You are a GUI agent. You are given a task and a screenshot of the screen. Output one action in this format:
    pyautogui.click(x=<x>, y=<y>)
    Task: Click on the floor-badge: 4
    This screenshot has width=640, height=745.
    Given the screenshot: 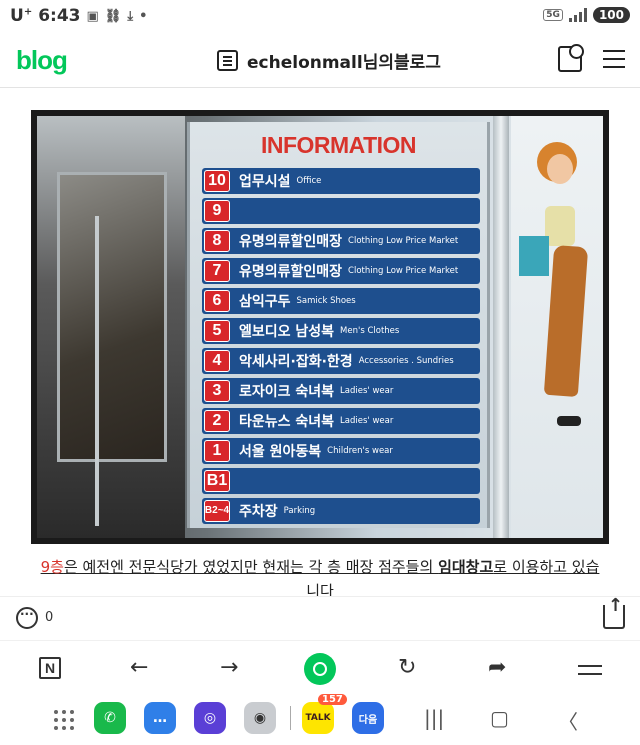 What is the action you would take?
    pyautogui.click(x=217, y=361)
    